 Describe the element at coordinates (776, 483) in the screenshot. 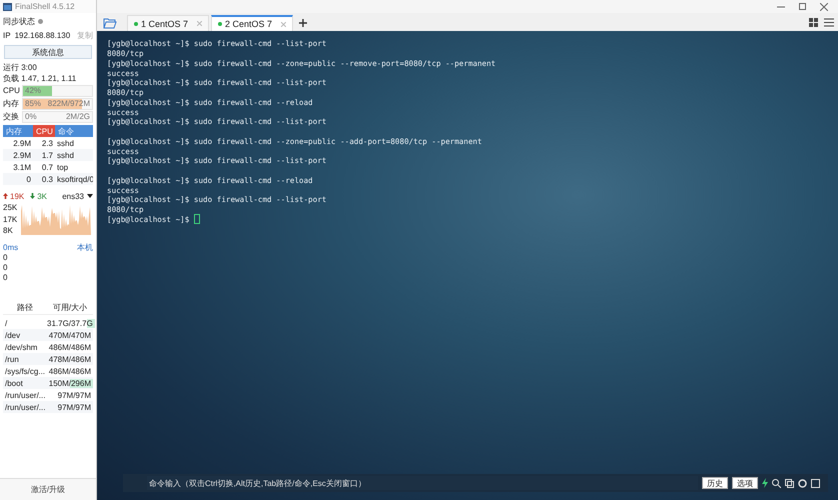

I see `search-icon` at that location.